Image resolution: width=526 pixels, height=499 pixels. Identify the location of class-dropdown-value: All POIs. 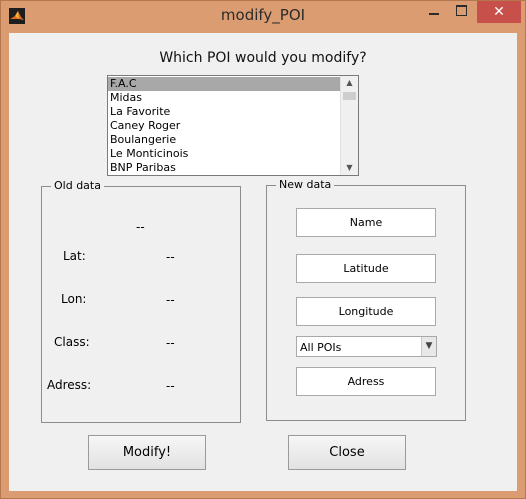
(321, 347).